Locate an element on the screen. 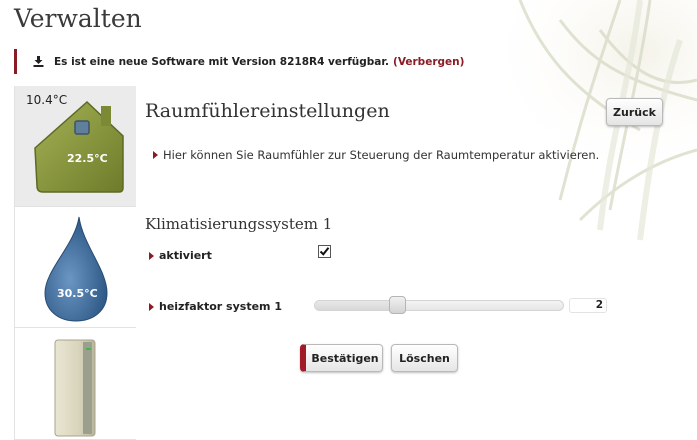  activated-checkbox is located at coordinates (324, 251).